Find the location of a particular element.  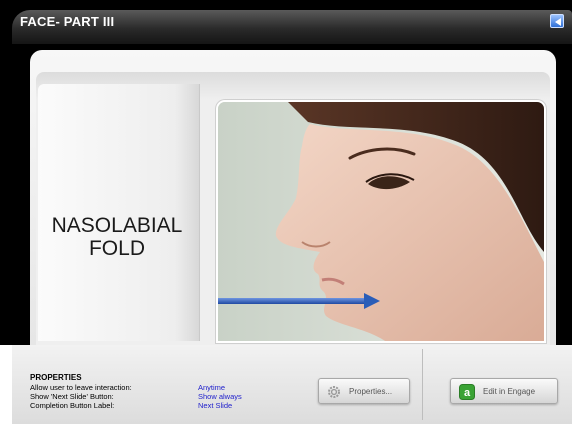

svg-text: a is located at coordinates (467, 393).